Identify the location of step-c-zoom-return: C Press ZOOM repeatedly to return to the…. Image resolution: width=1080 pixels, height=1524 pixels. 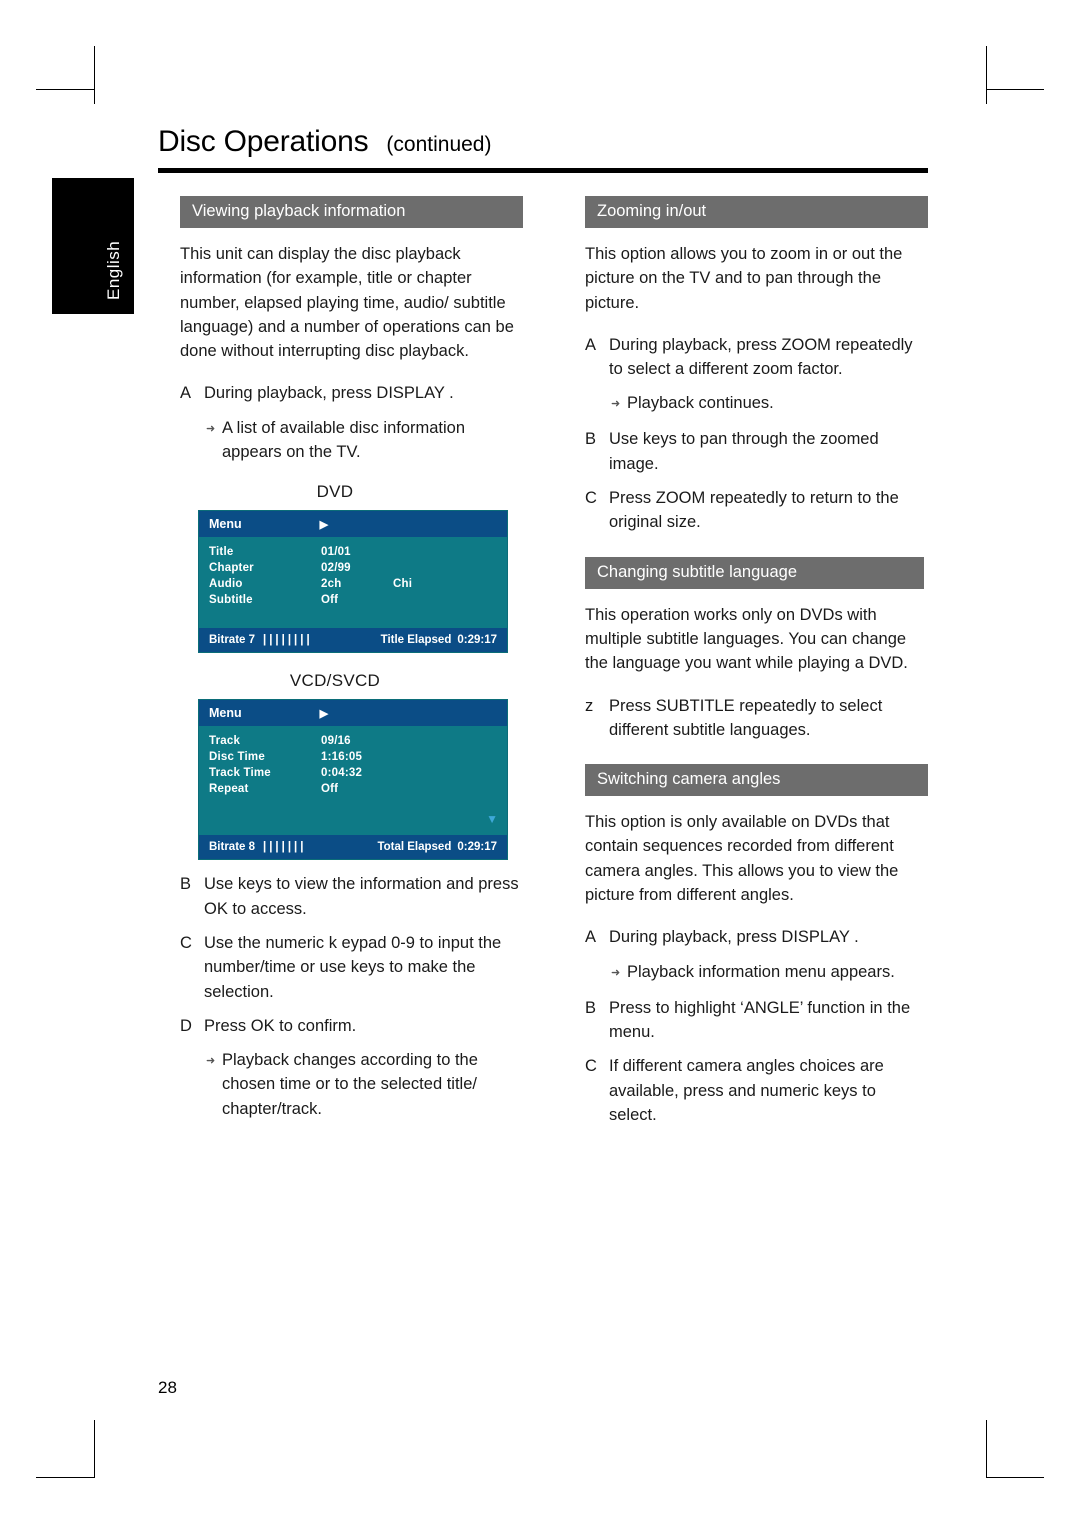
(756, 510).